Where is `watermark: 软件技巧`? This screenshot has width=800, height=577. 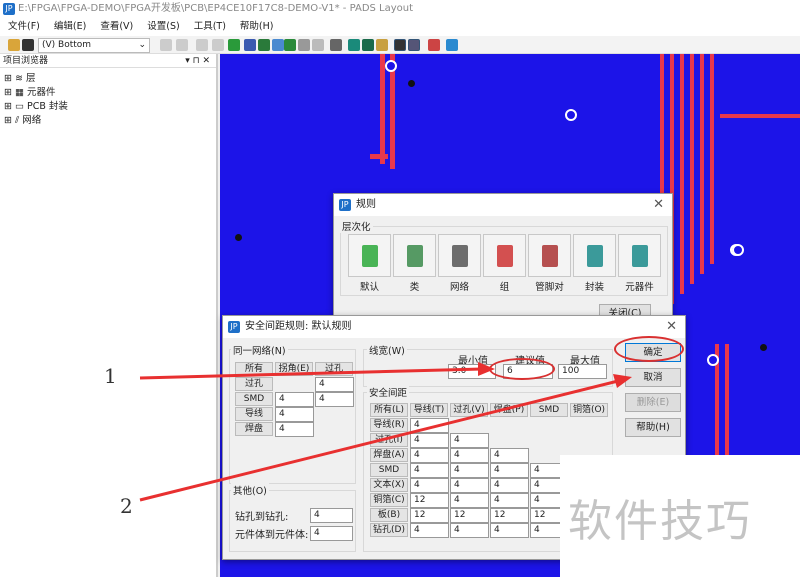 watermark: 软件技巧 is located at coordinates (680, 516).